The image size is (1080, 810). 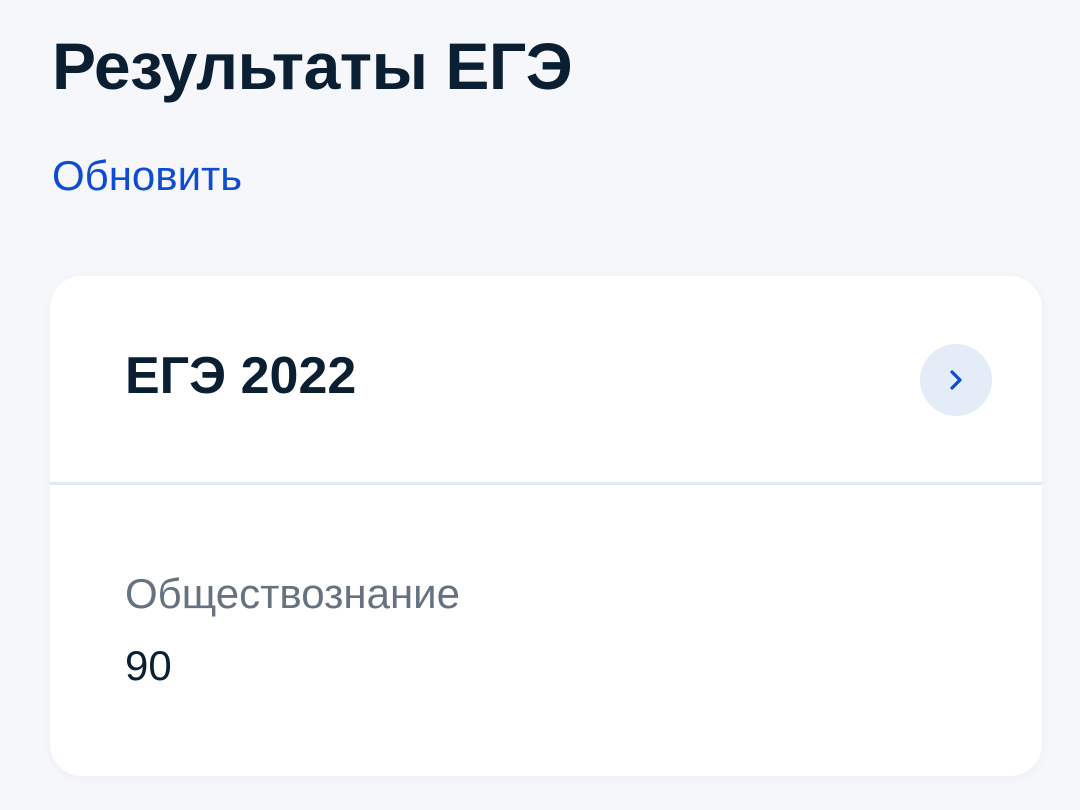 What do you see at coordinates (312, 66) in the screenshot?
I see `page-title: Результаты ЕГЭ` at bounding box center [312, 66].